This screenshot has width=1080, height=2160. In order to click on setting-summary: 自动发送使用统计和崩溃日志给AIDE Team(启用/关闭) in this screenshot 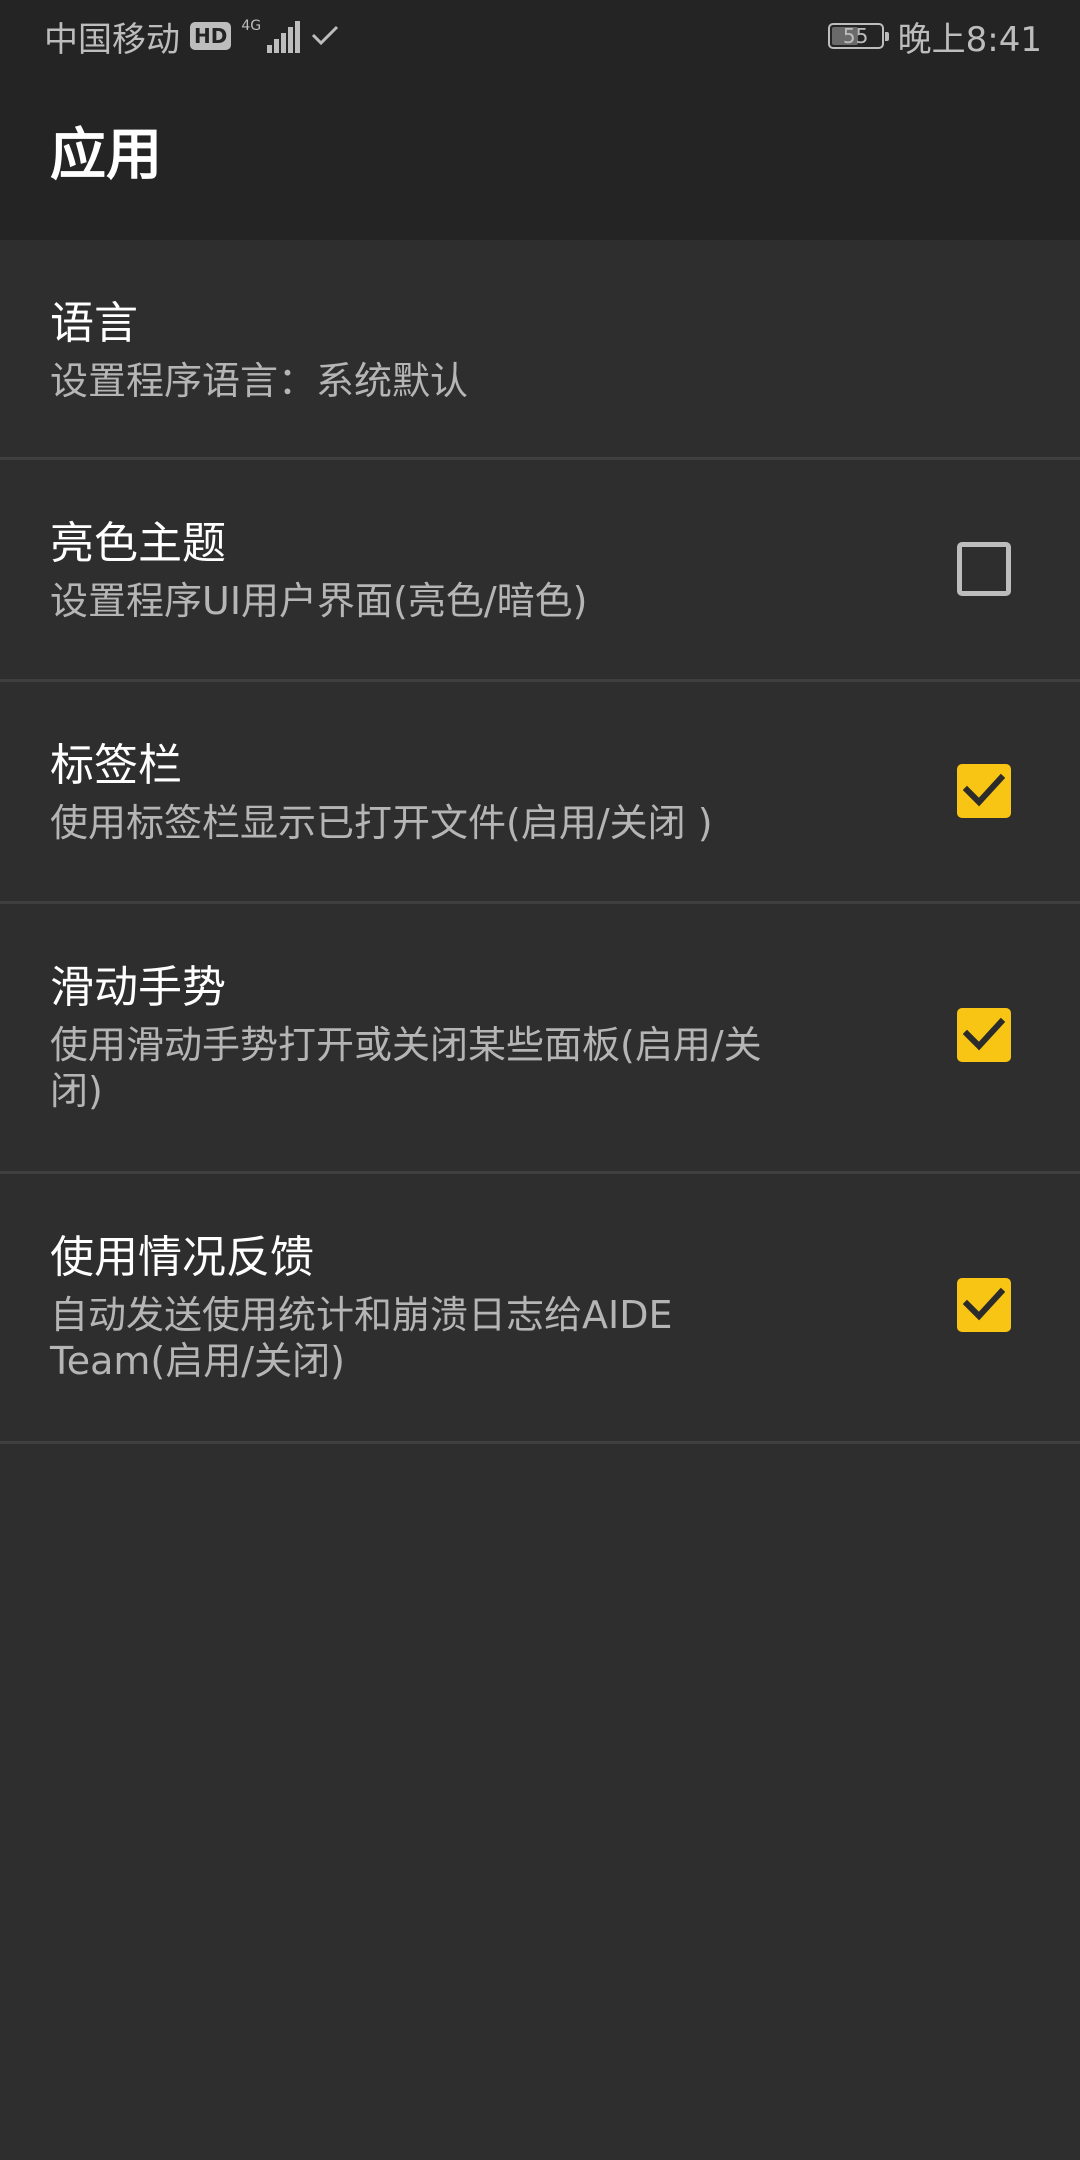, I will do `click(450, 1338)`.